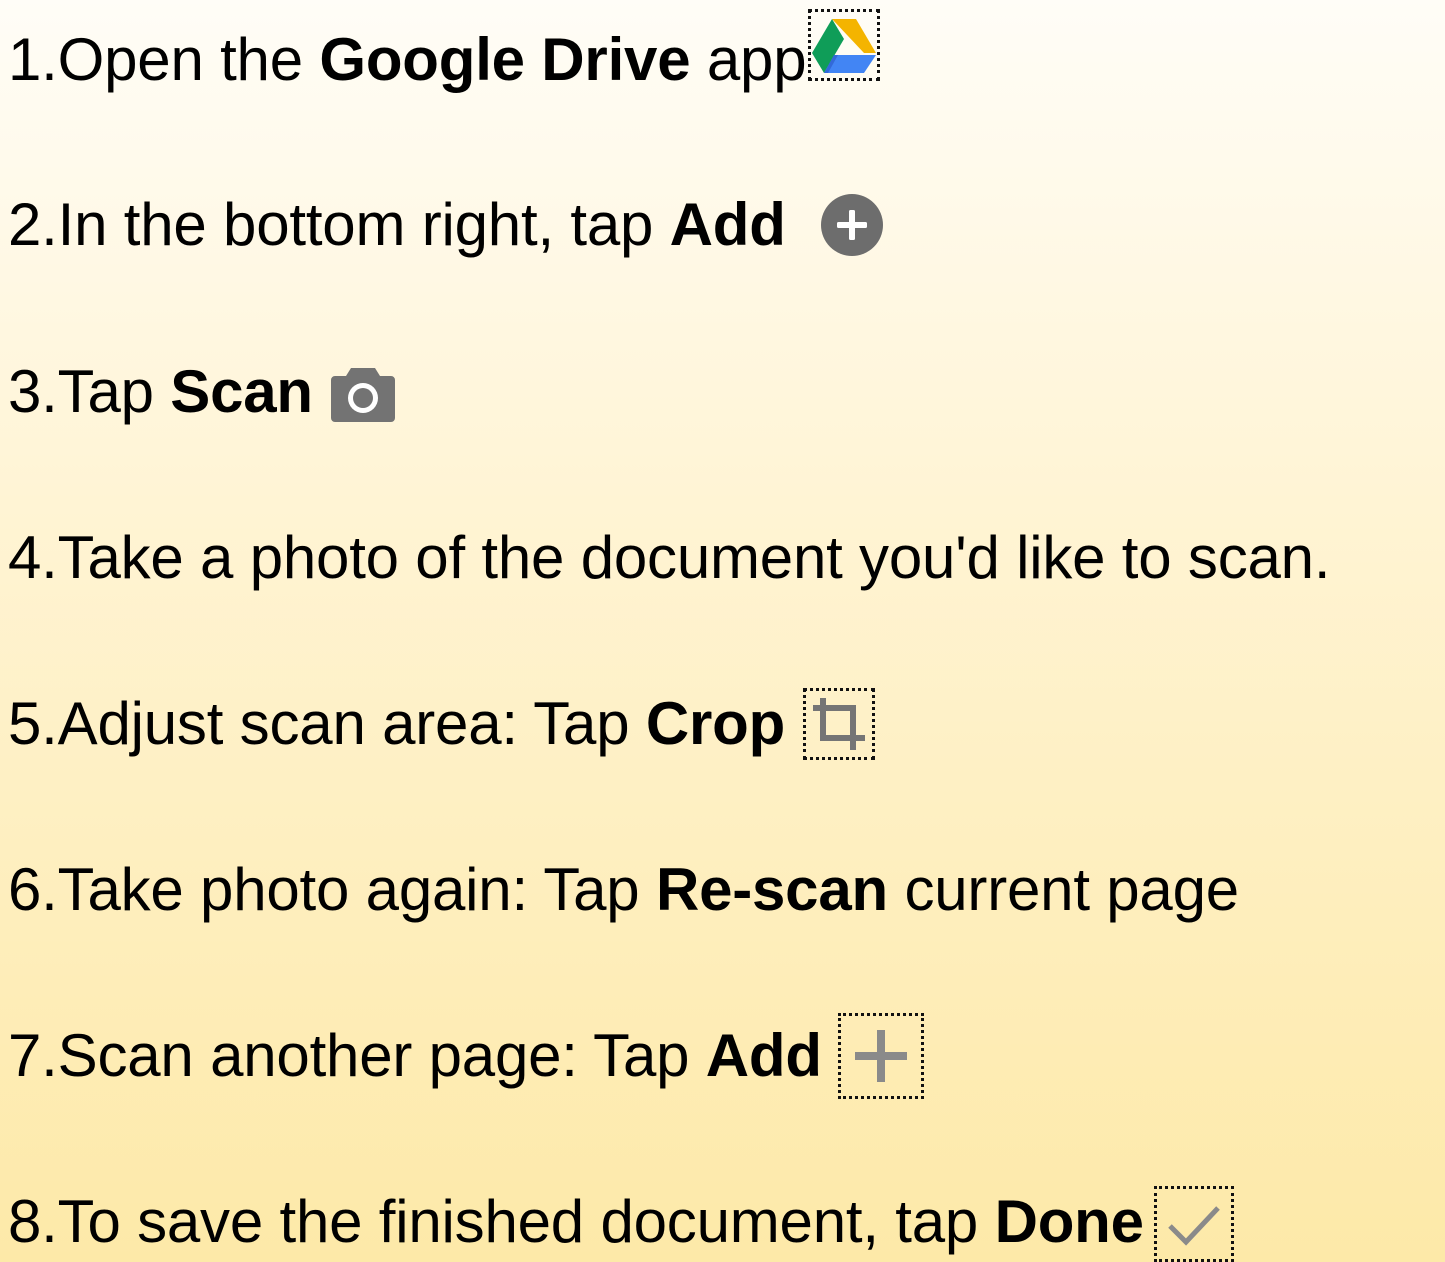 This screenshot has height=1262, width=1445. What do you see at coordinates (33, 391) in the screenshot?
I see `step-number: 3.` at bounding box center [33, 391].